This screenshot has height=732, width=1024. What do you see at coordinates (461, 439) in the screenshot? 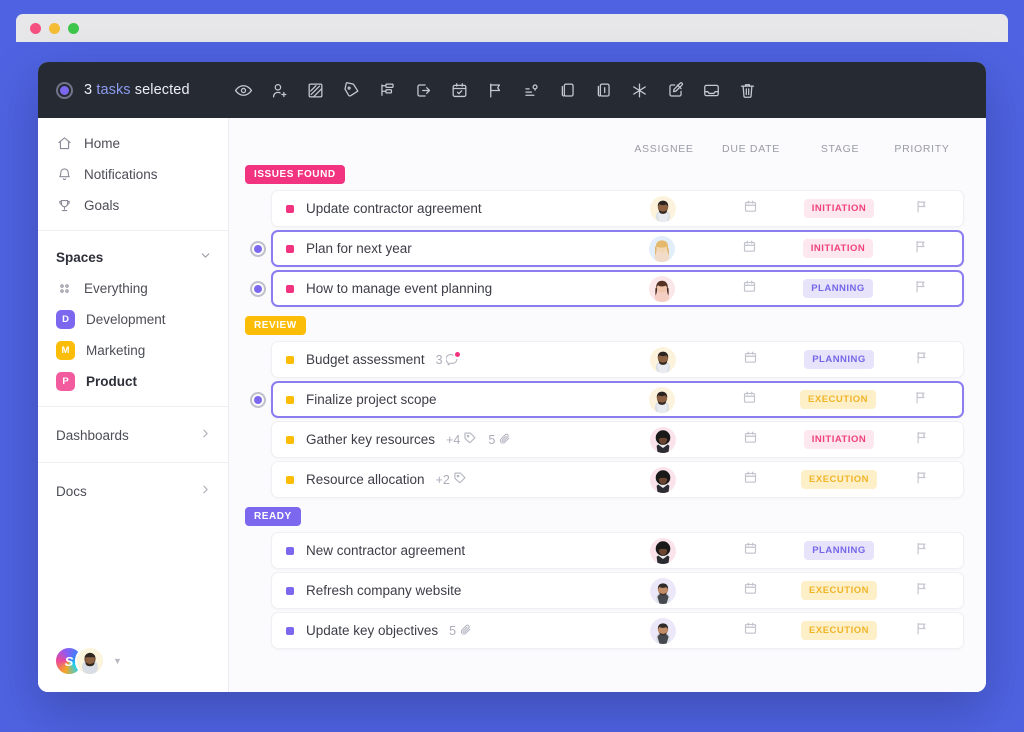
I see `tag-count-meta: +4` at bounding box center [461, 439].